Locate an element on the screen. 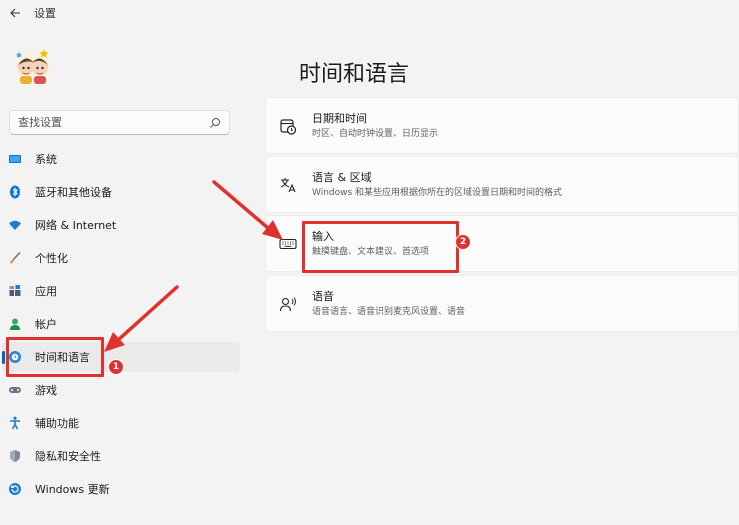 This screenshot has height=525, width=739. back-arrow-icon is located at coordinates (15, 13).